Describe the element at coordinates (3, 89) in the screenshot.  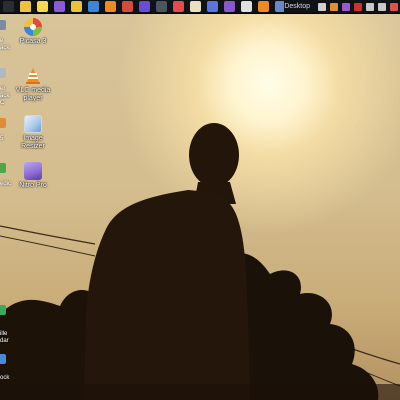
I see `cutoff-label-3: er` at that location.